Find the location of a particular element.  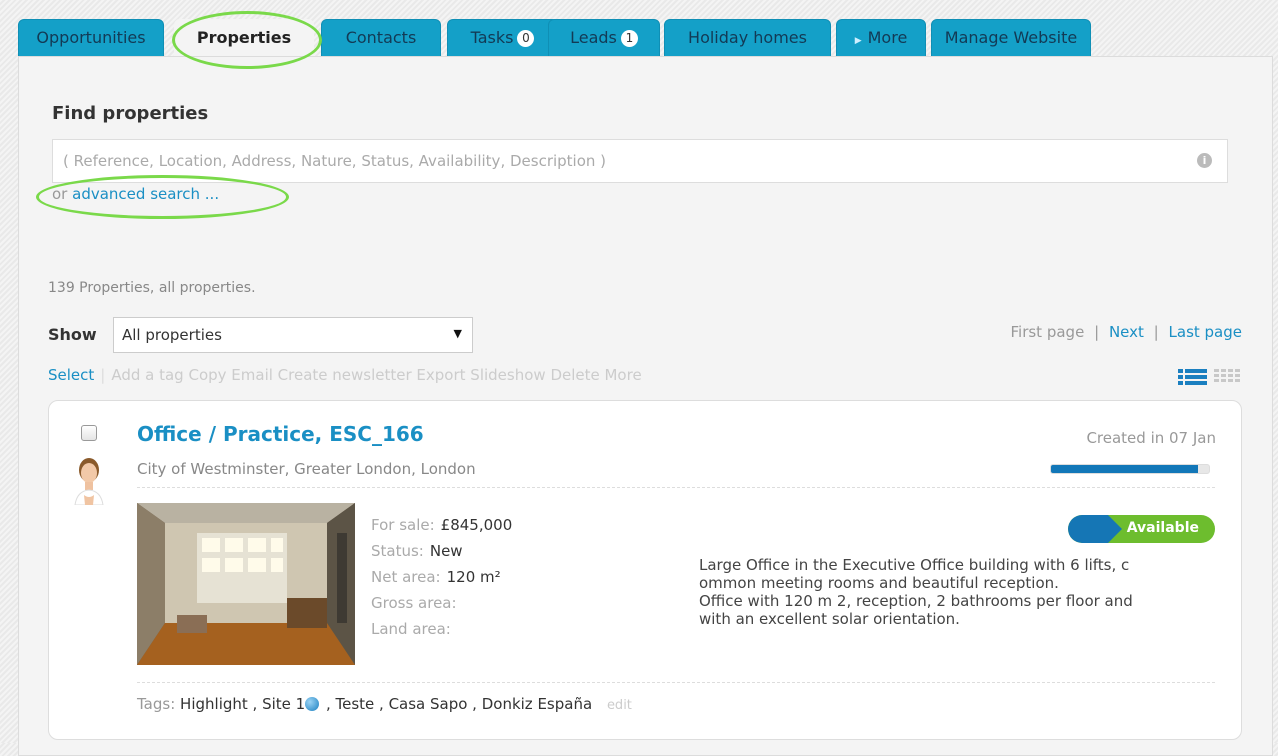

availability-label: Available is located at coordinates (1162, 528).